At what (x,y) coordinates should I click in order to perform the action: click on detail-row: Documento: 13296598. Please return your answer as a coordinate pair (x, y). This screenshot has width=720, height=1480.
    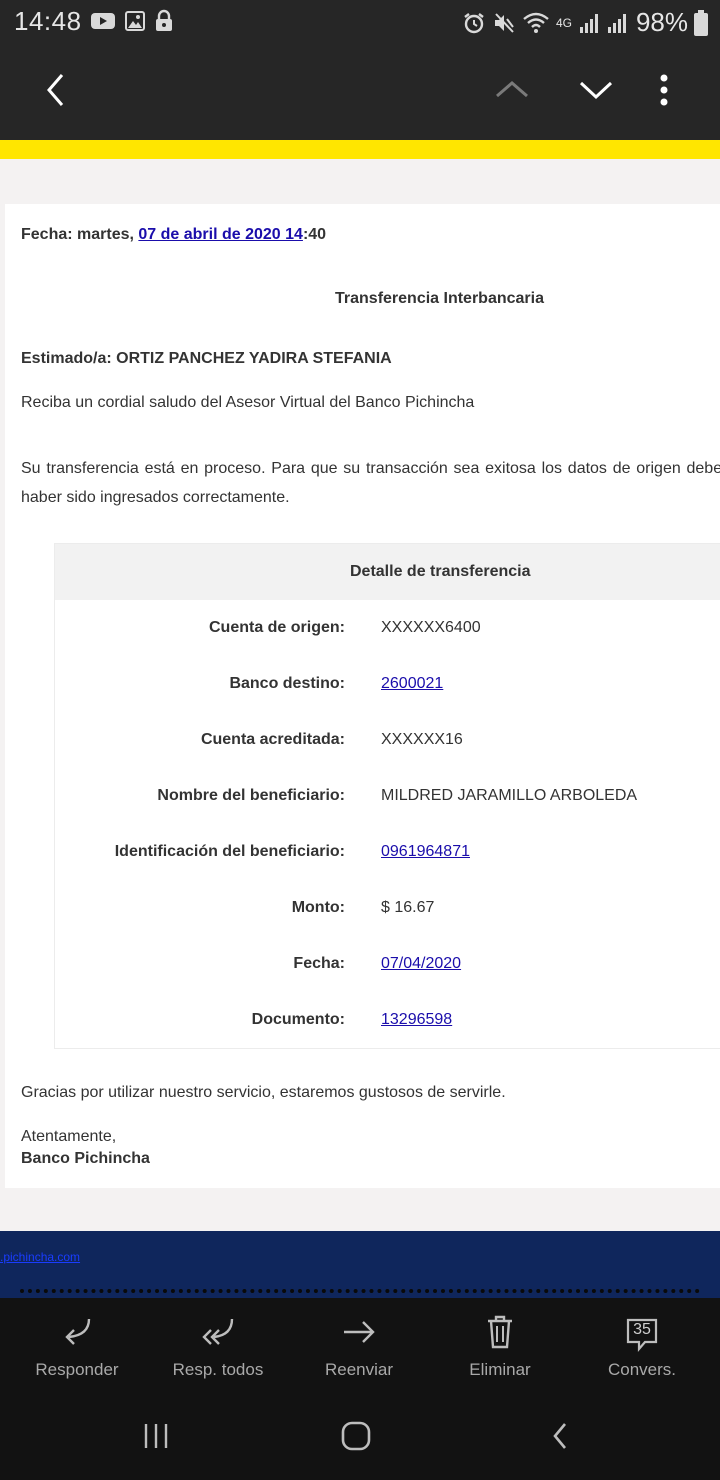
    Looking at the image, I should click on (387, 1023).